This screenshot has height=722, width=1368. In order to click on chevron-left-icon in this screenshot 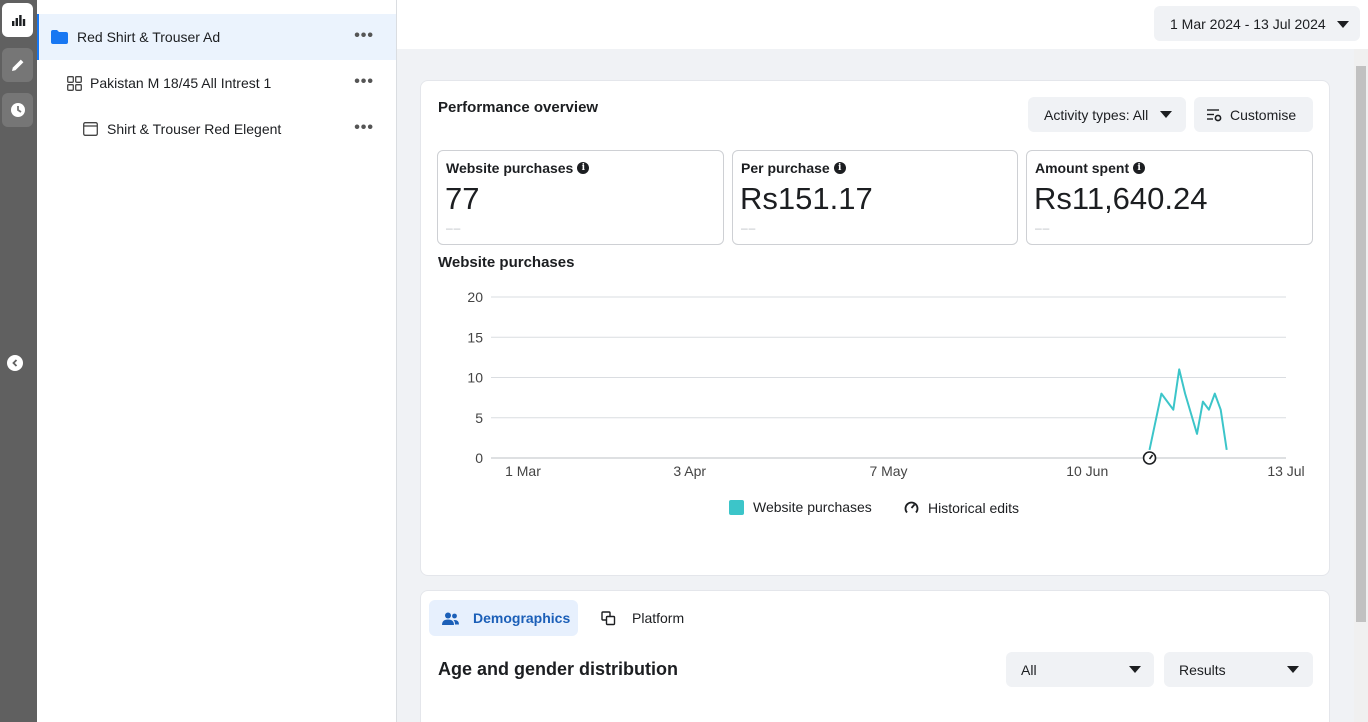, I will do `click(15, 363)`.